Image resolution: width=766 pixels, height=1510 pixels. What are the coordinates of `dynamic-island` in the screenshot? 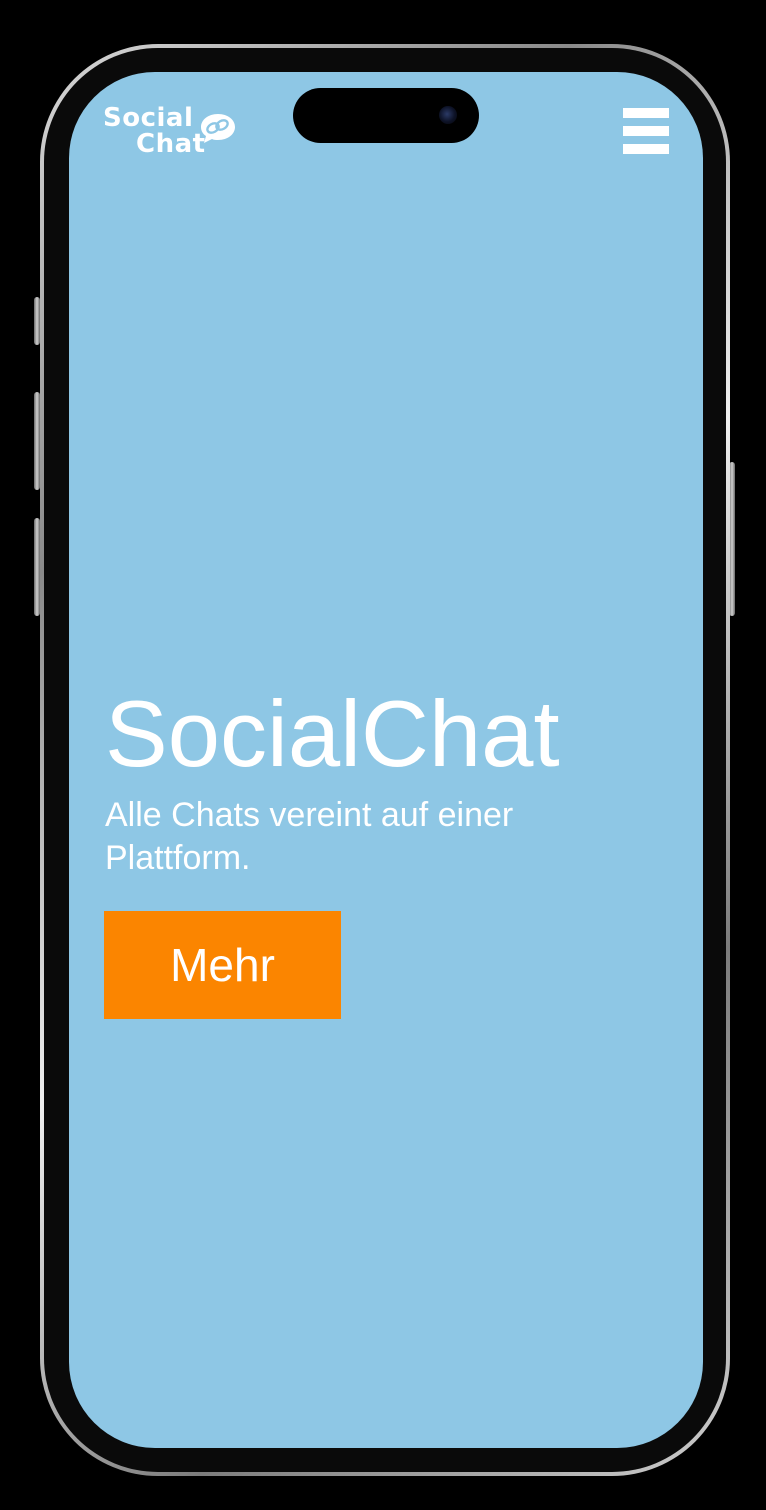 It's located at (386, 115).